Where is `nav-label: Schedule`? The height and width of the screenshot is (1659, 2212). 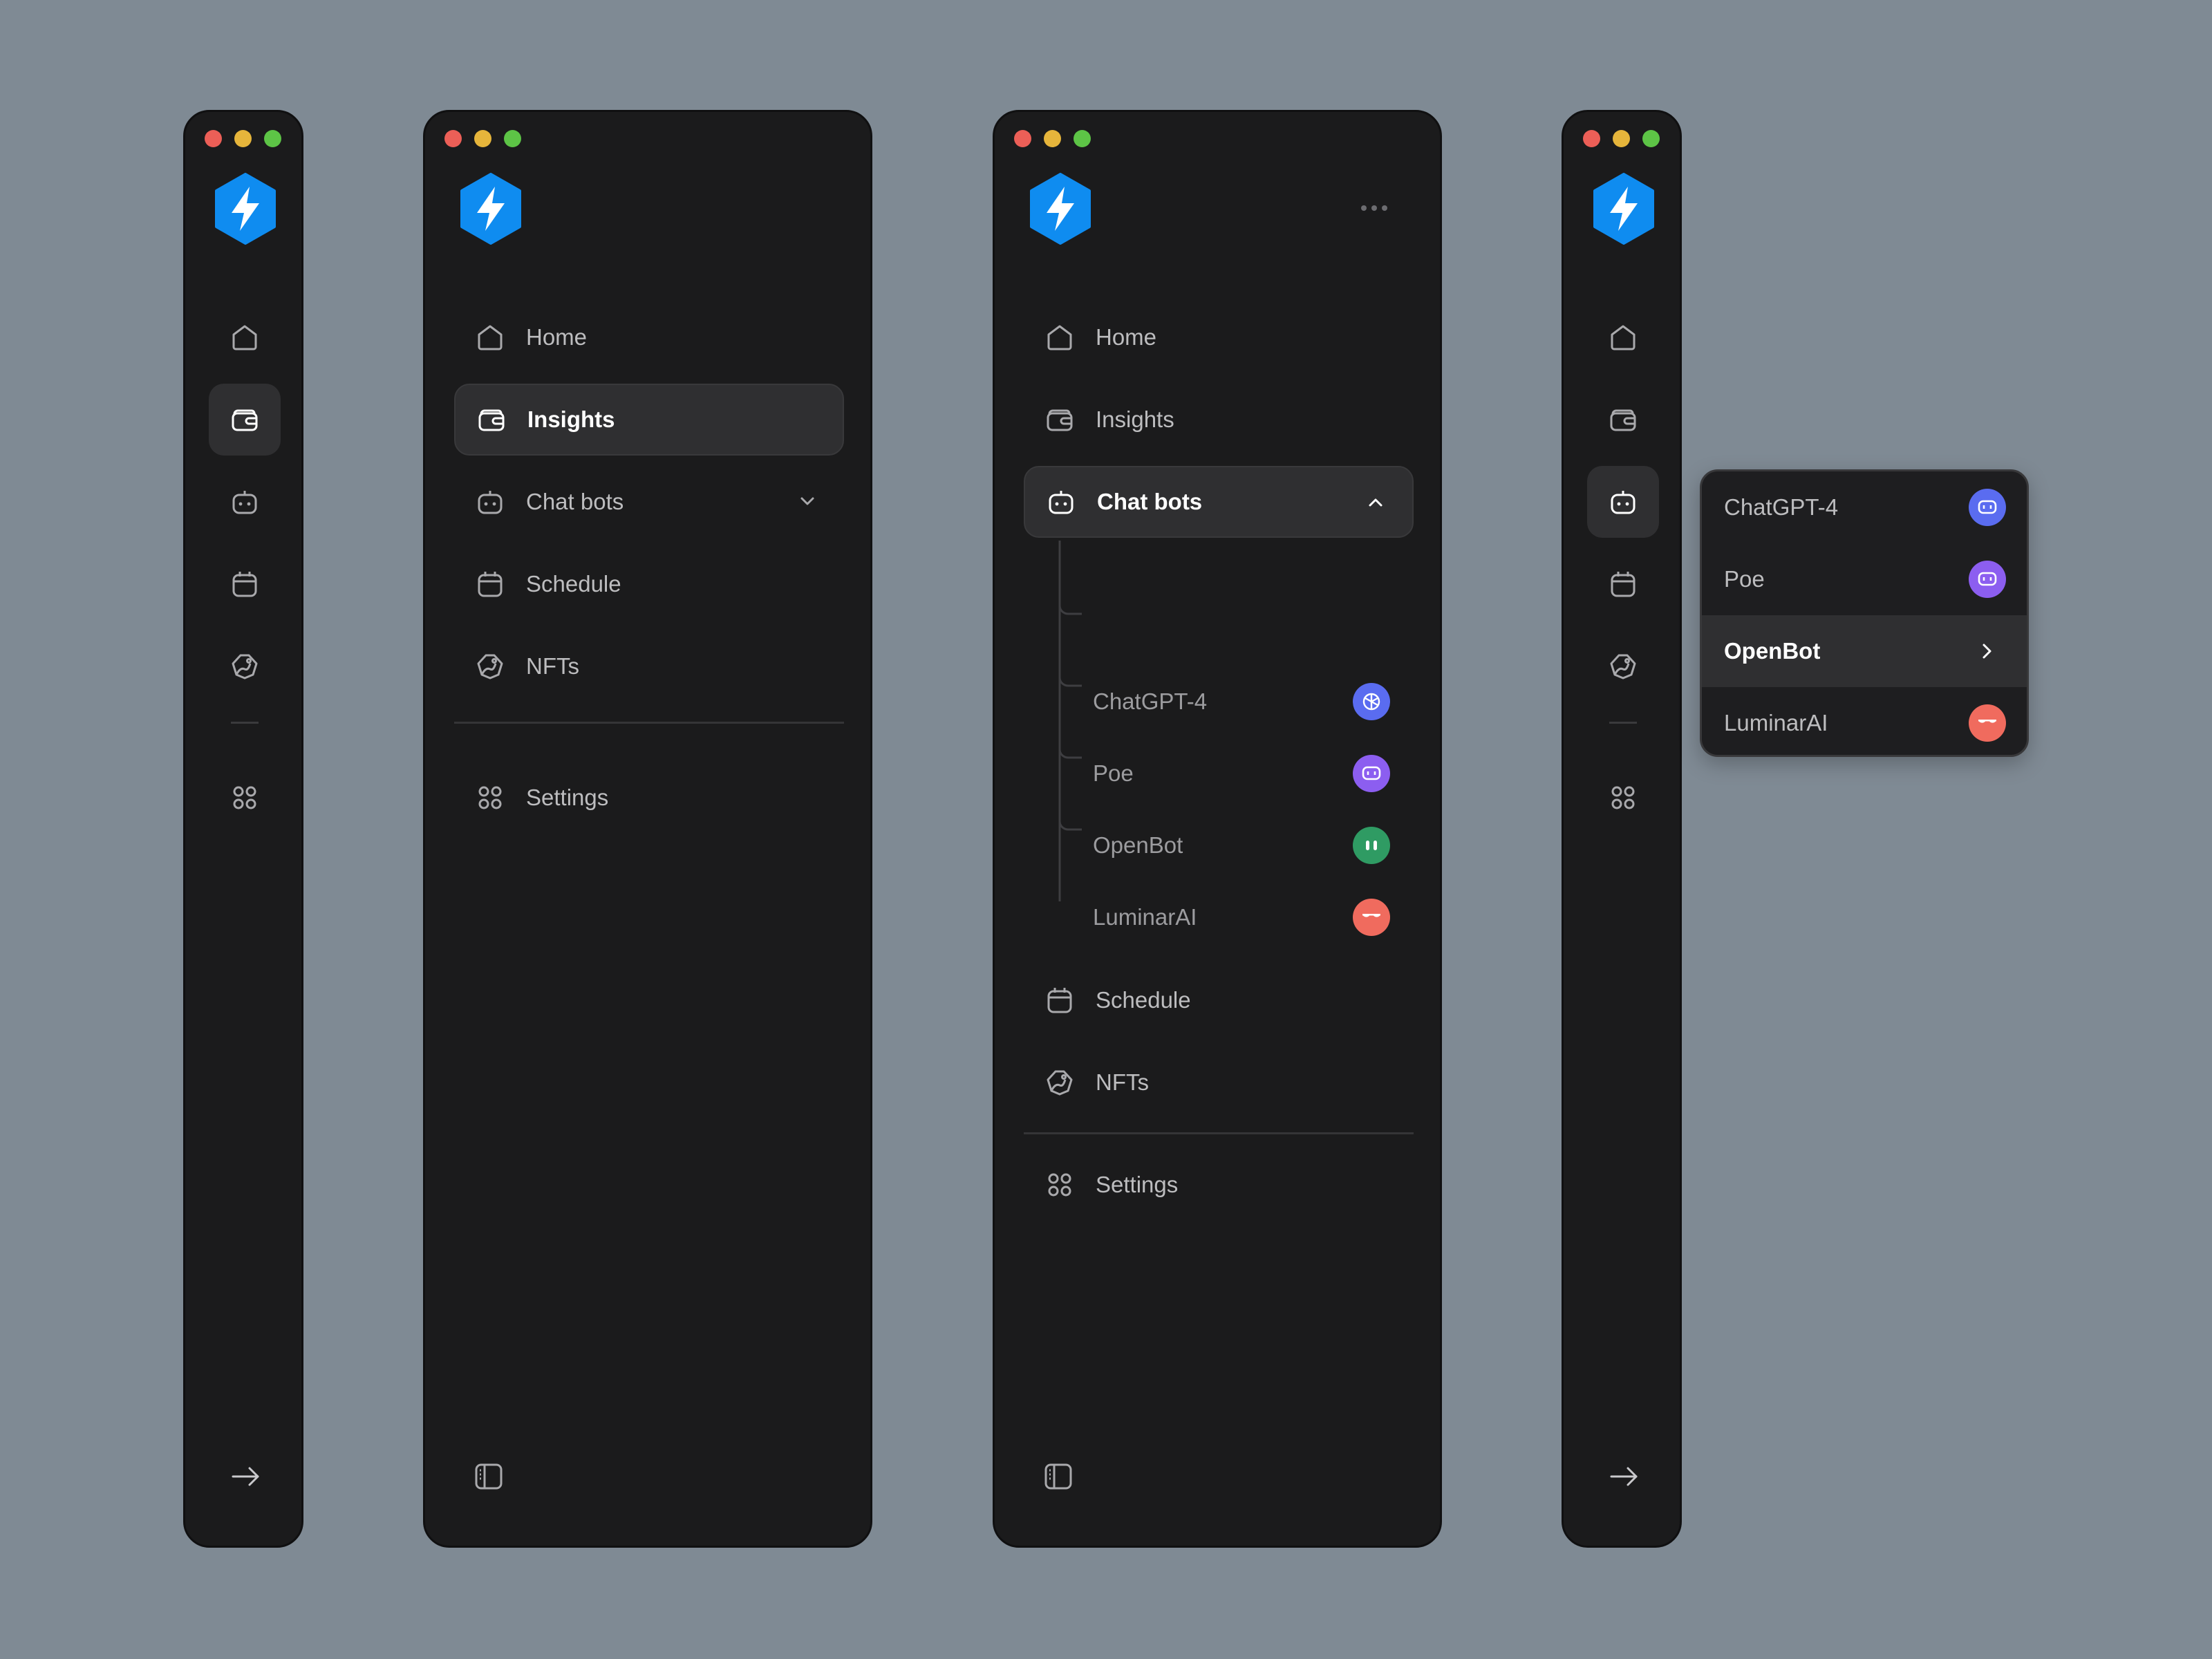
nav-label: Schedule is located at coordinates (1143, 1000).